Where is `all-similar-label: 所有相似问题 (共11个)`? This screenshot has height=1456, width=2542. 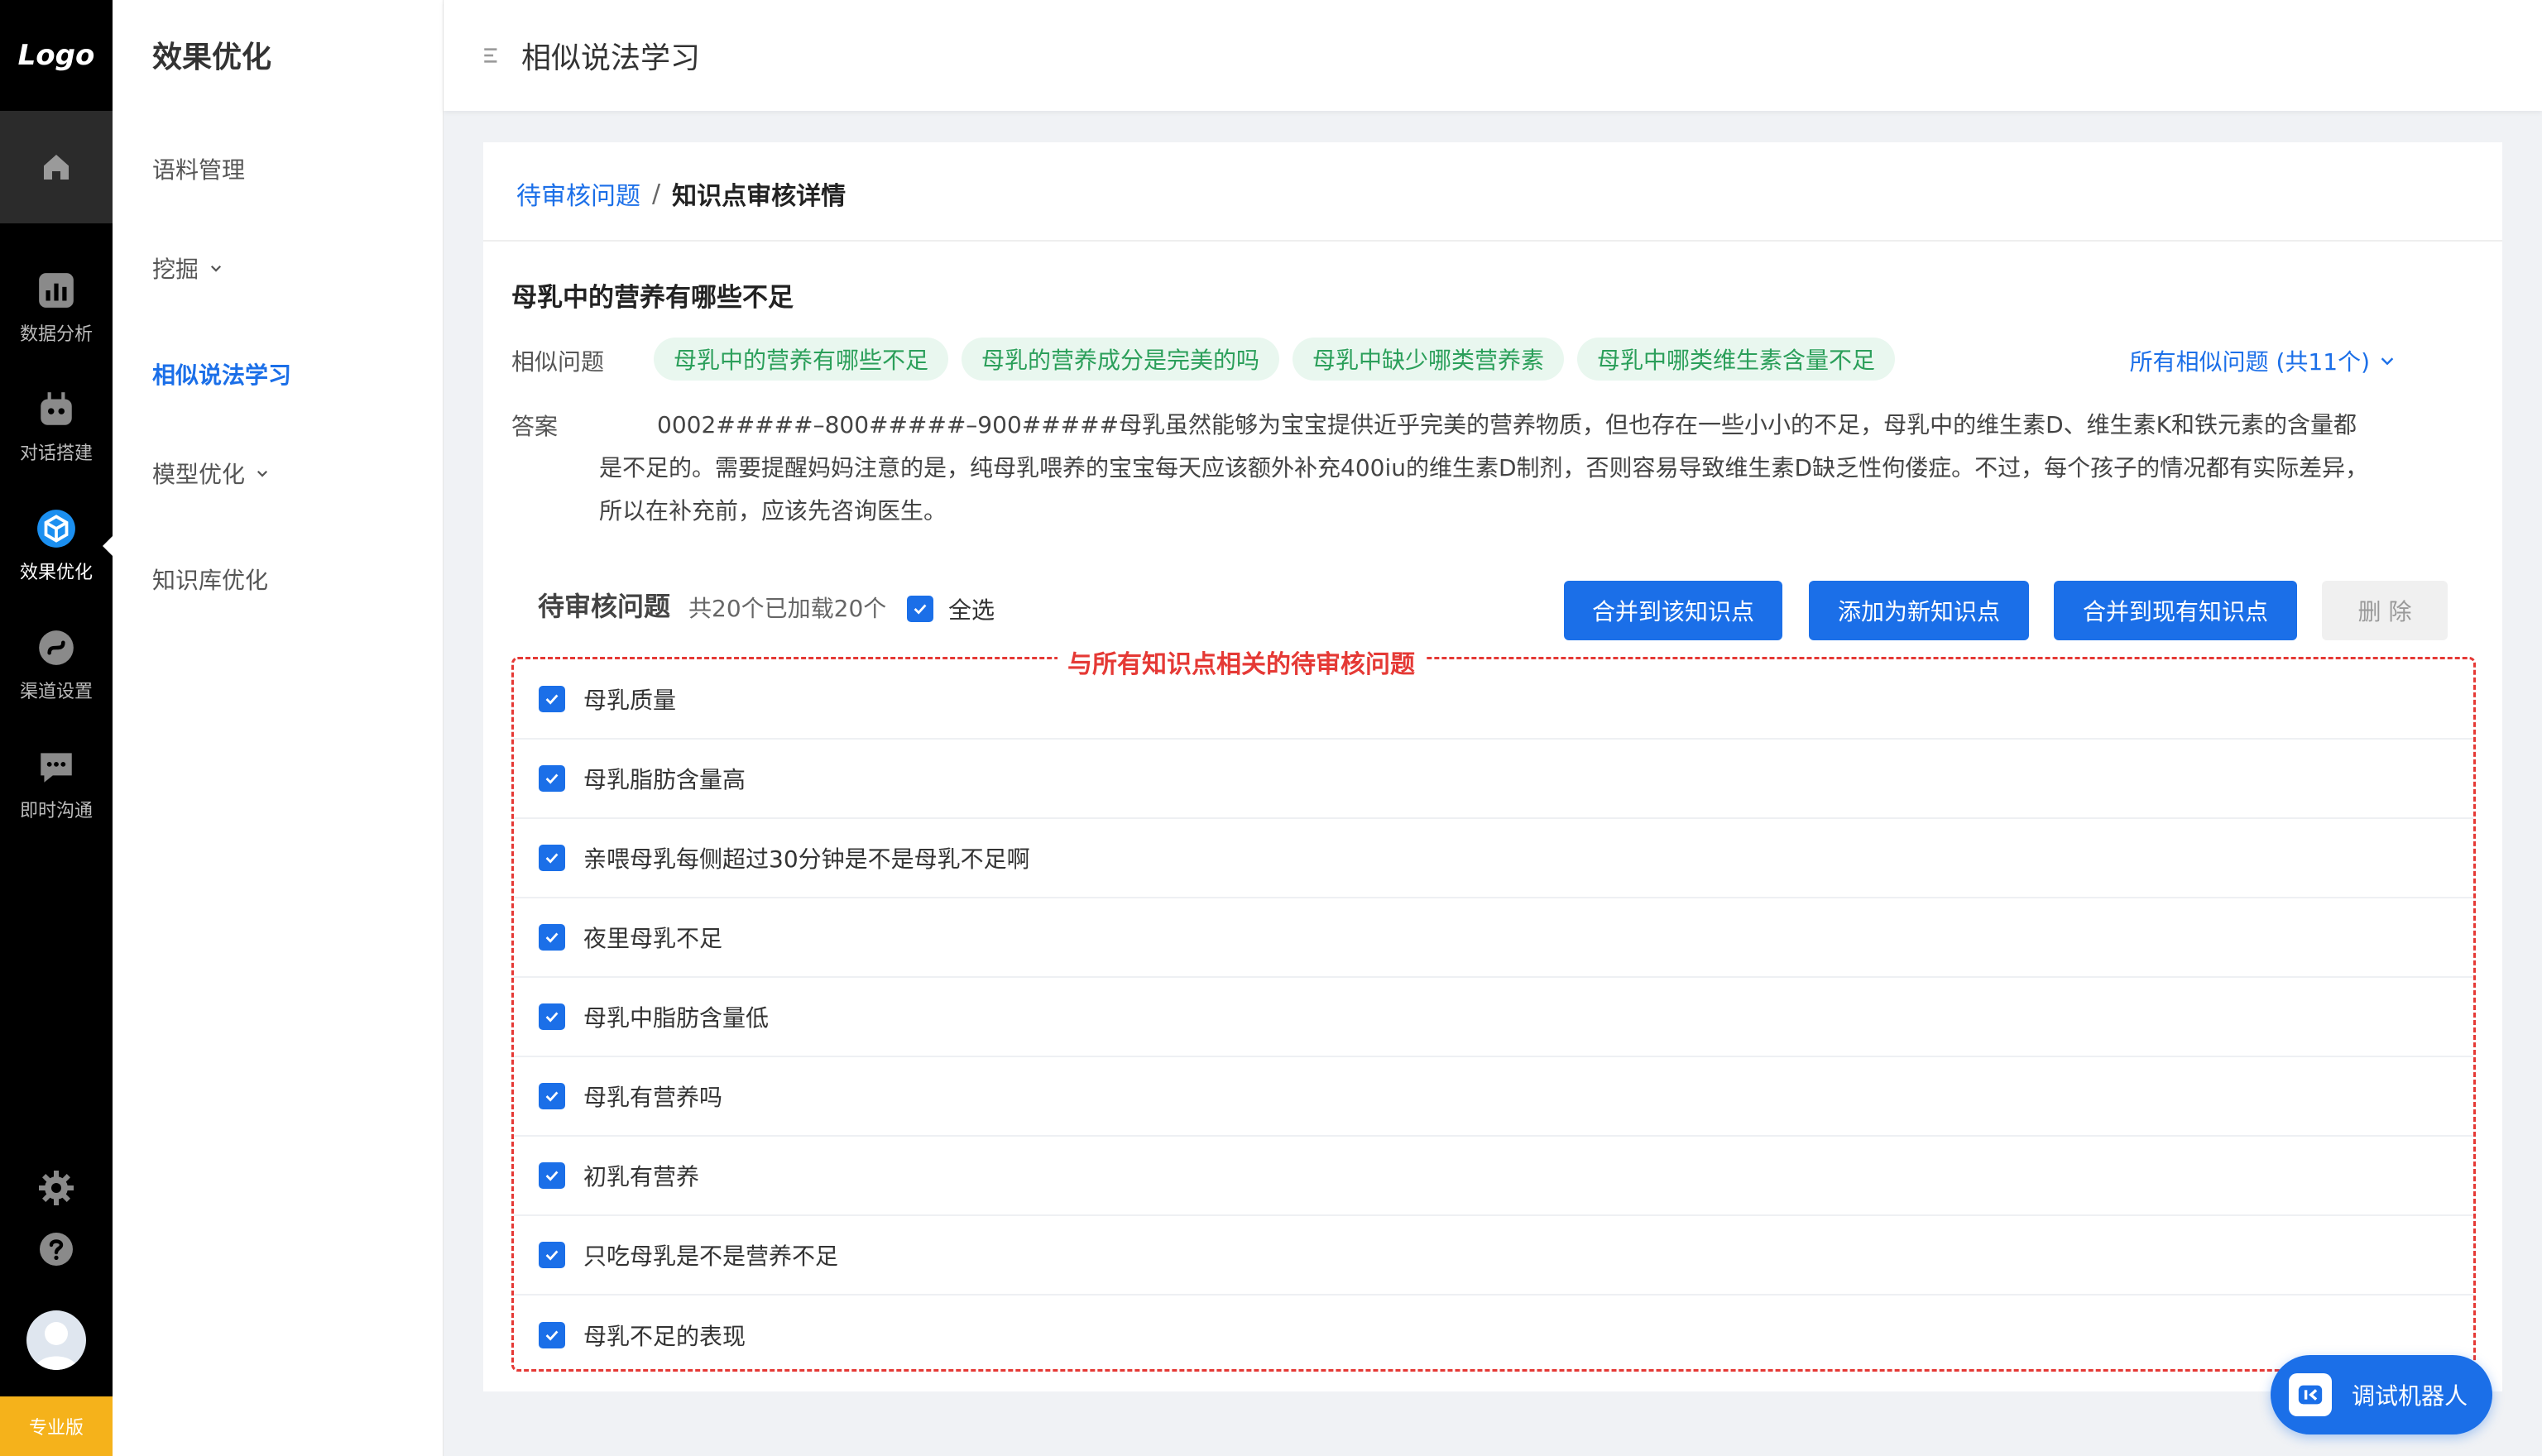 all-similar-label: 所有相似问题 (共11个) is located at coordinates (2249, 362).